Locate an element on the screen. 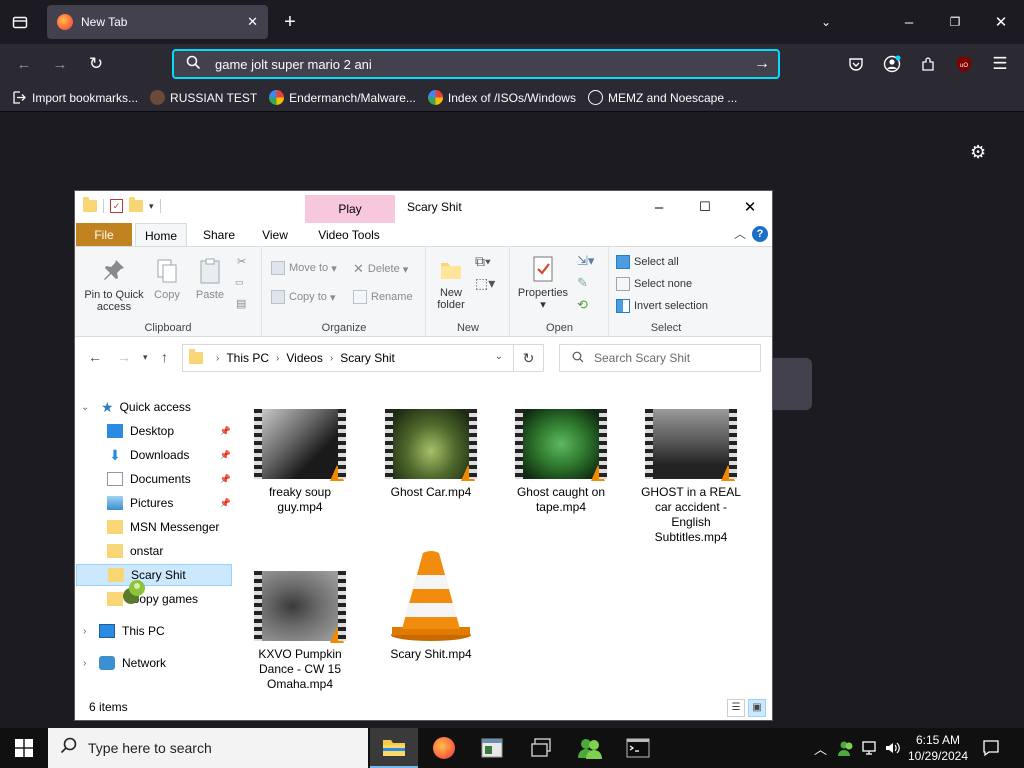 The image size is (1024, 768). reload-icon: ↻ is located at coordinates (96, 64).